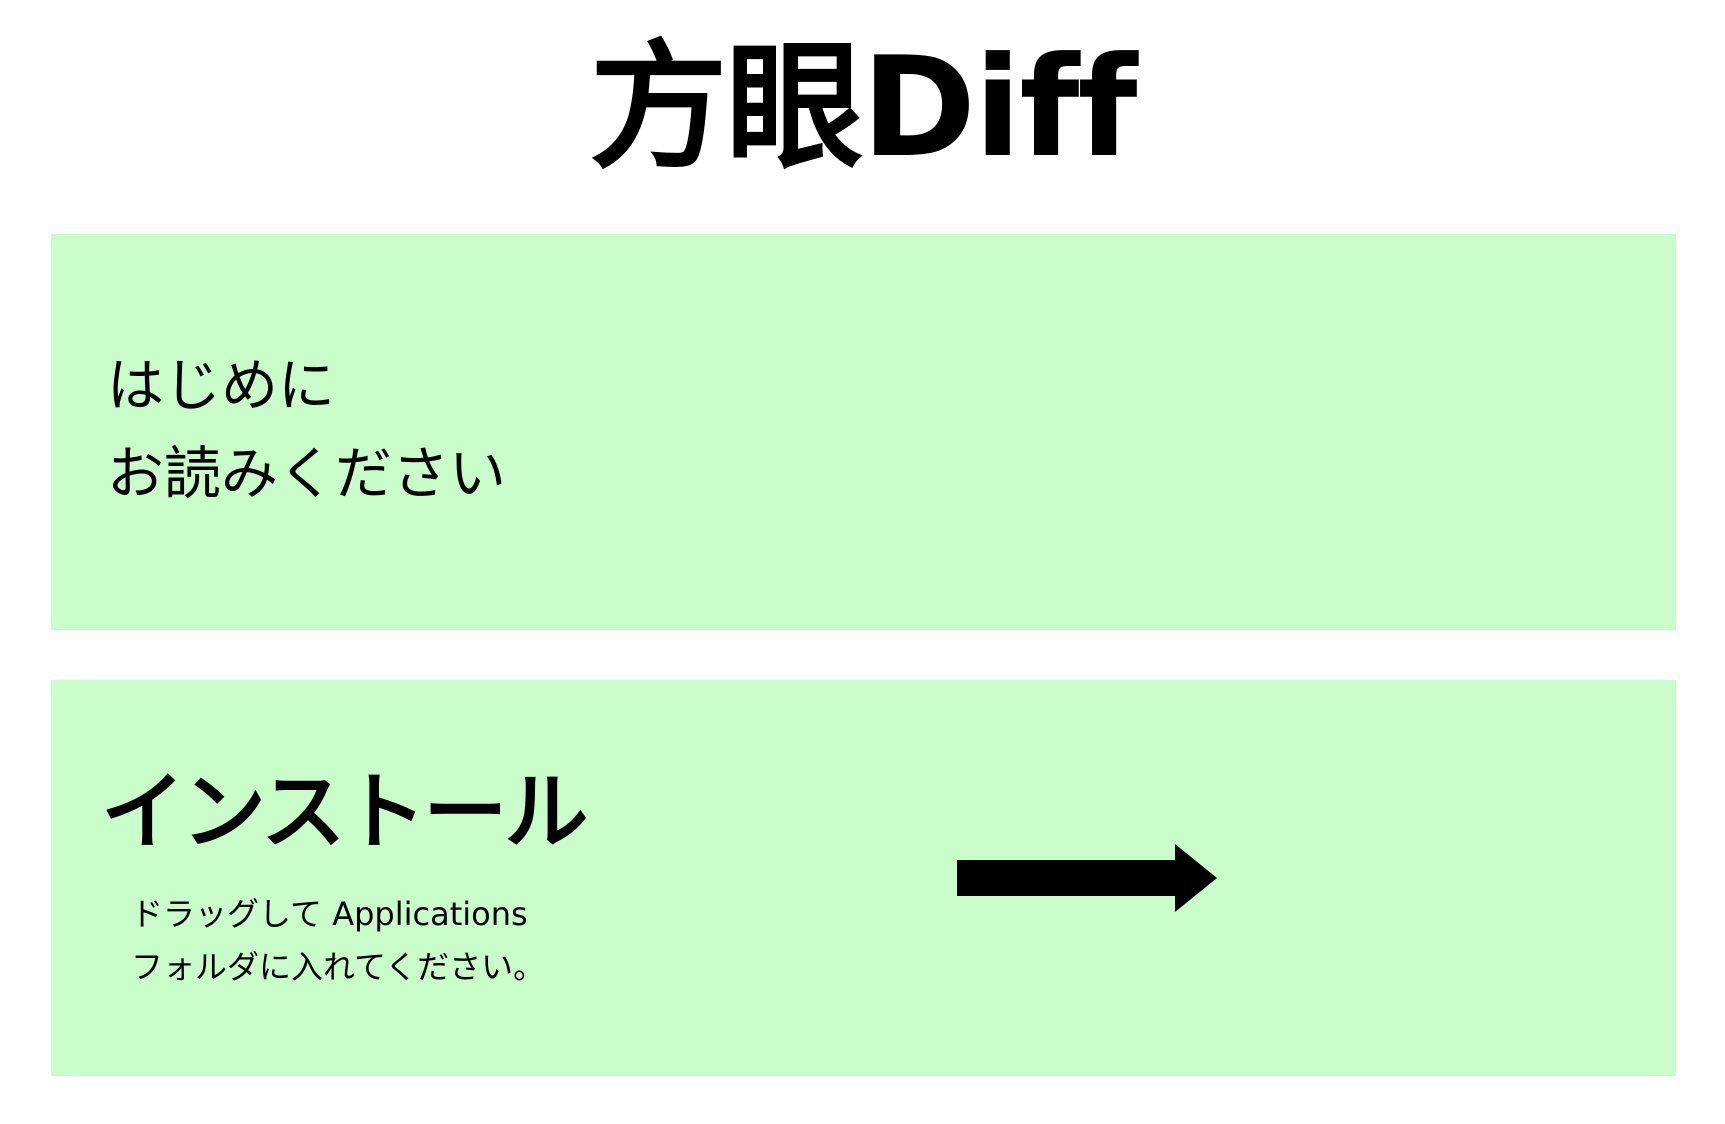 Image resolution: width=1725 pixels, height=1124 pixels. I want to click on right-arrow-icon, so click(1087, 878).